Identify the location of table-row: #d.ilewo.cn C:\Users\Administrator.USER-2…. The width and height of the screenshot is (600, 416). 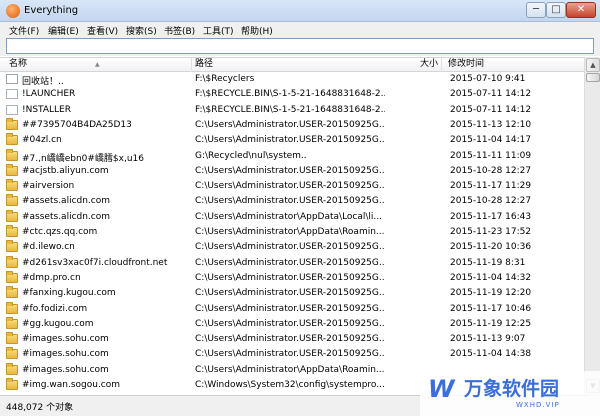
(292, 247).